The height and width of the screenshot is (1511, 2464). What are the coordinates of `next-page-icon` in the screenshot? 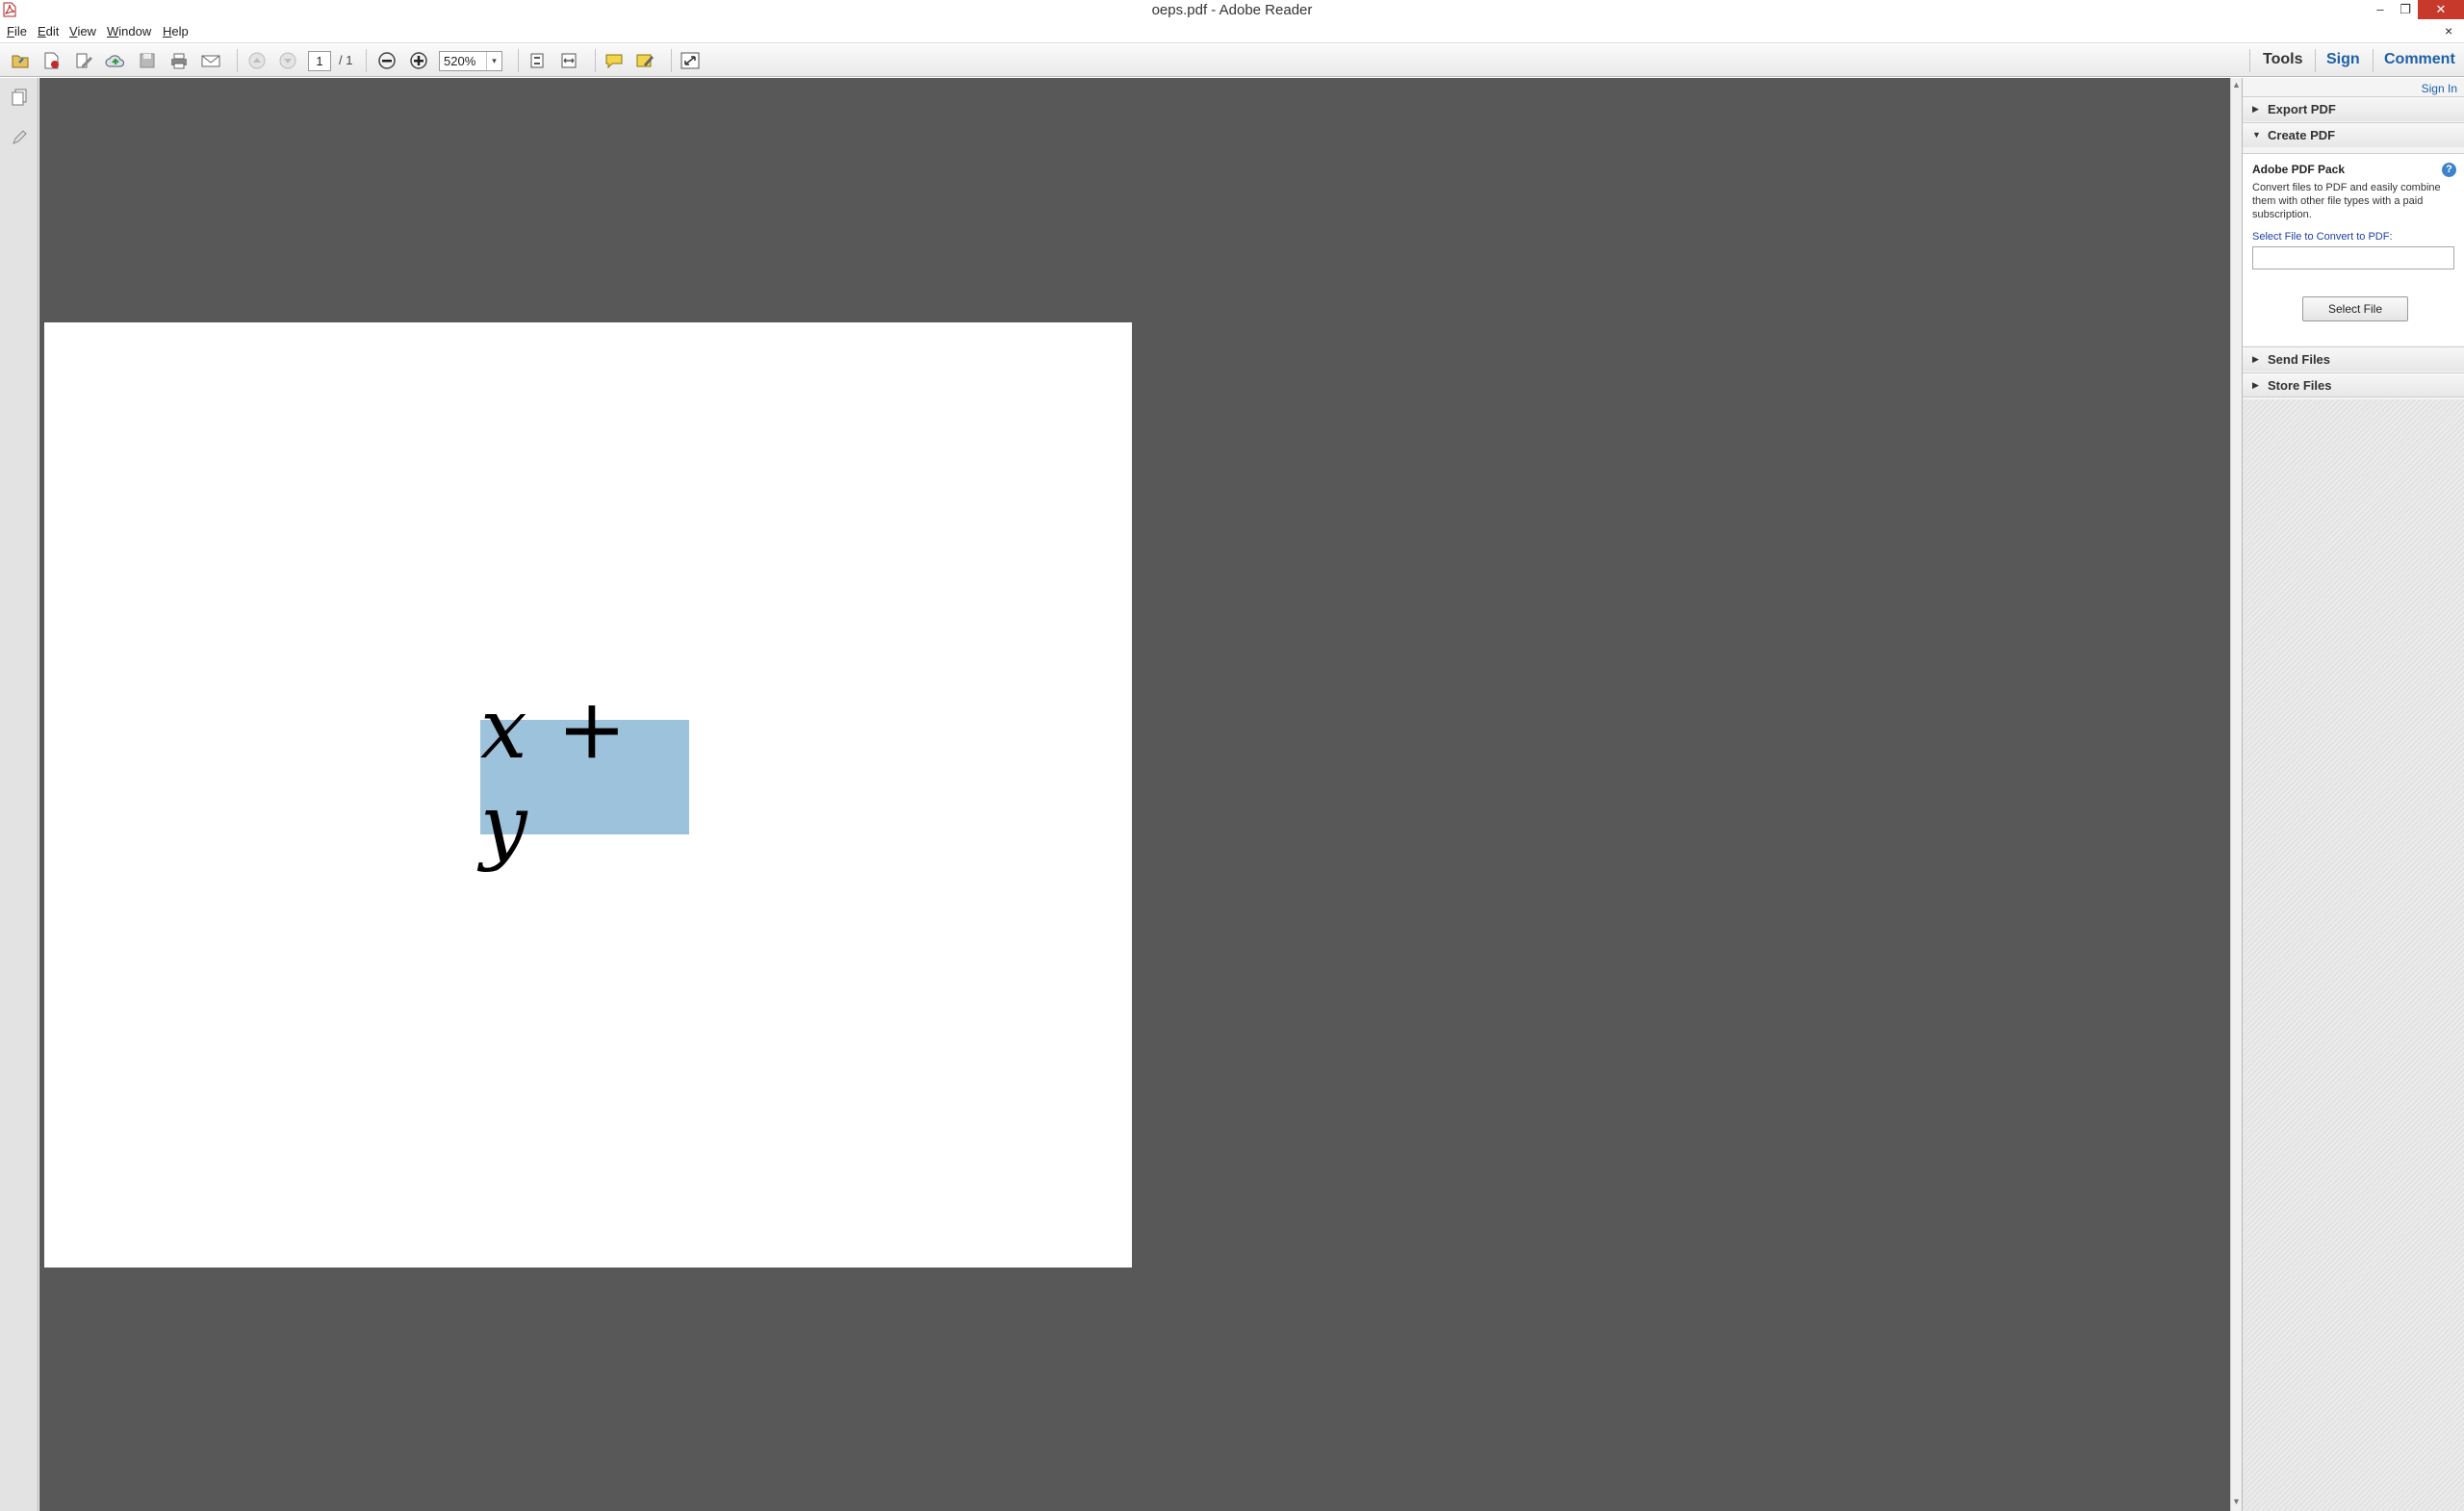 It's located at (287, 60).